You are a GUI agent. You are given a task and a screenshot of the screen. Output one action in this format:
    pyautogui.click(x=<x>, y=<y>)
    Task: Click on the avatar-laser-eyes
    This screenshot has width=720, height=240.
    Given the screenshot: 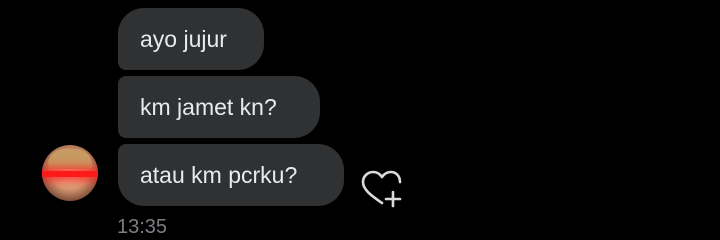 What is the action you would take?
    pyautogui.click(x=70, y=174)
    